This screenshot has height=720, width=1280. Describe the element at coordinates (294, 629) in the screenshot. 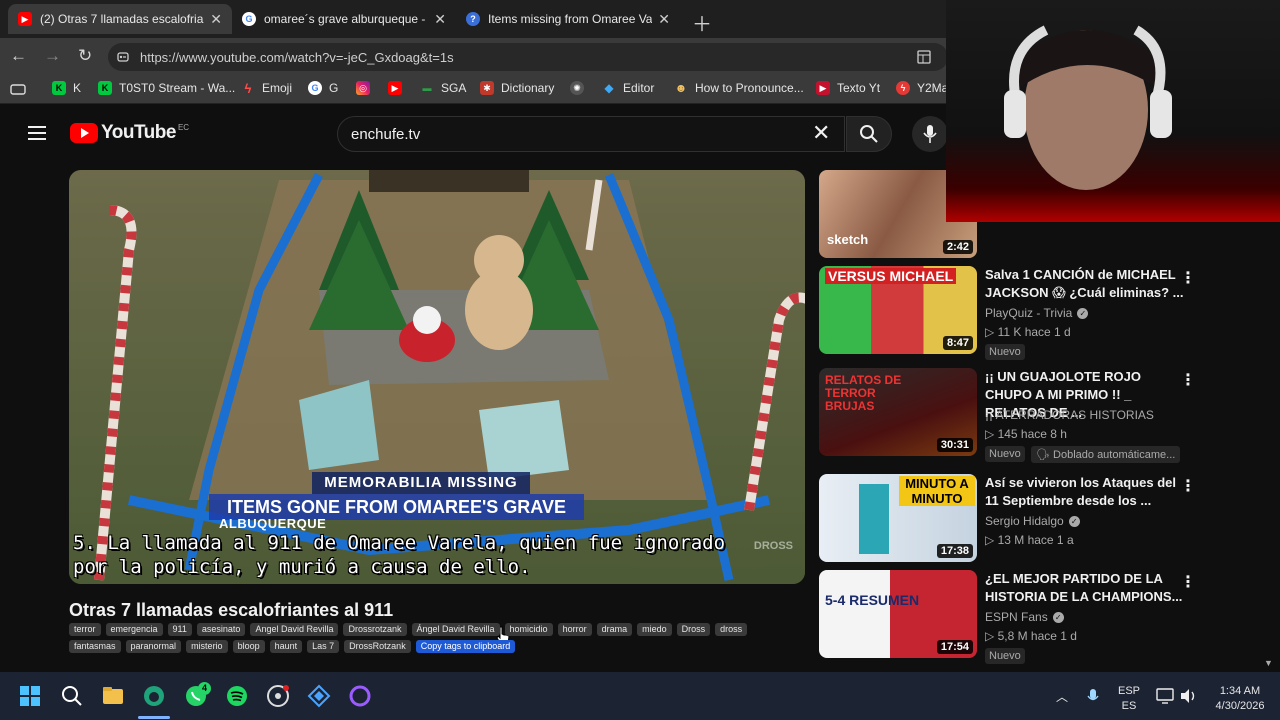

I see `tag-chip: Angel David Revilla` at that location.